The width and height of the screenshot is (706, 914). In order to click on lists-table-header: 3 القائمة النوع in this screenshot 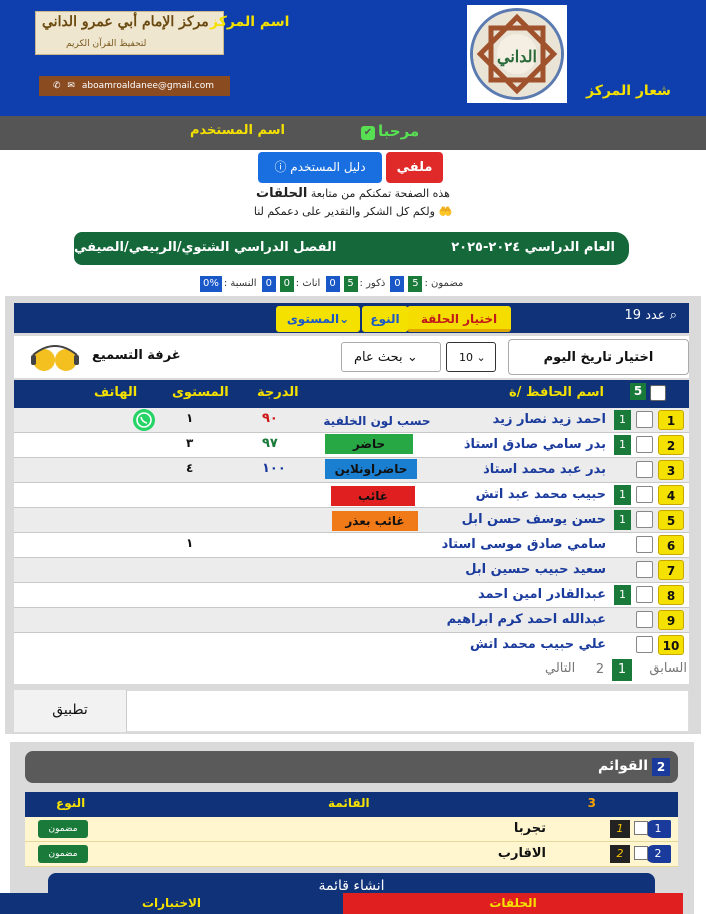, I will do `click(351, 804)`.